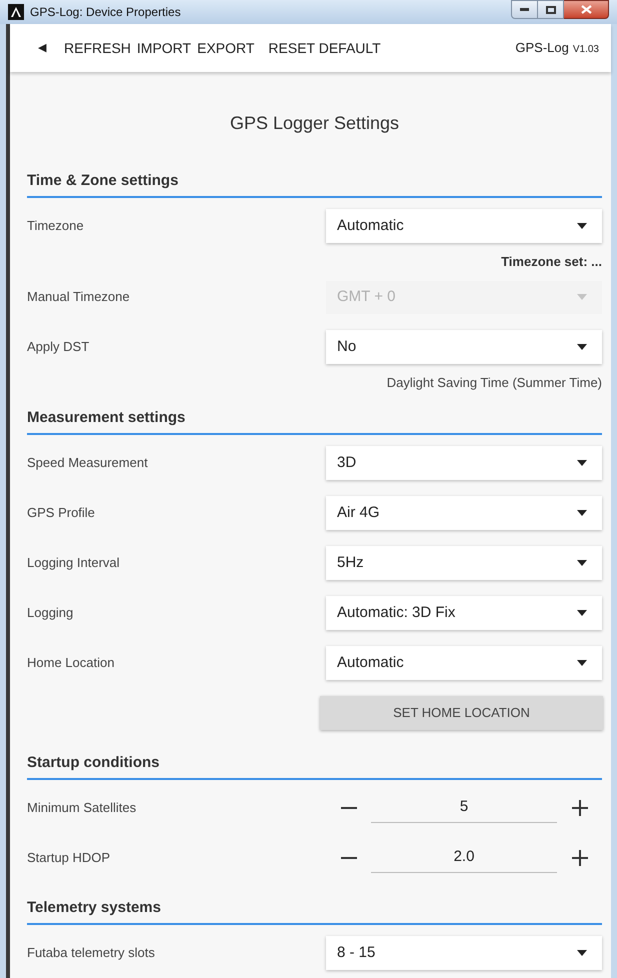 The width and height of the screenshot is (617, 978). Describe the element at coordinates (314, 414) in the screenshot. I see `section-heading: Measurement settings` at that location.